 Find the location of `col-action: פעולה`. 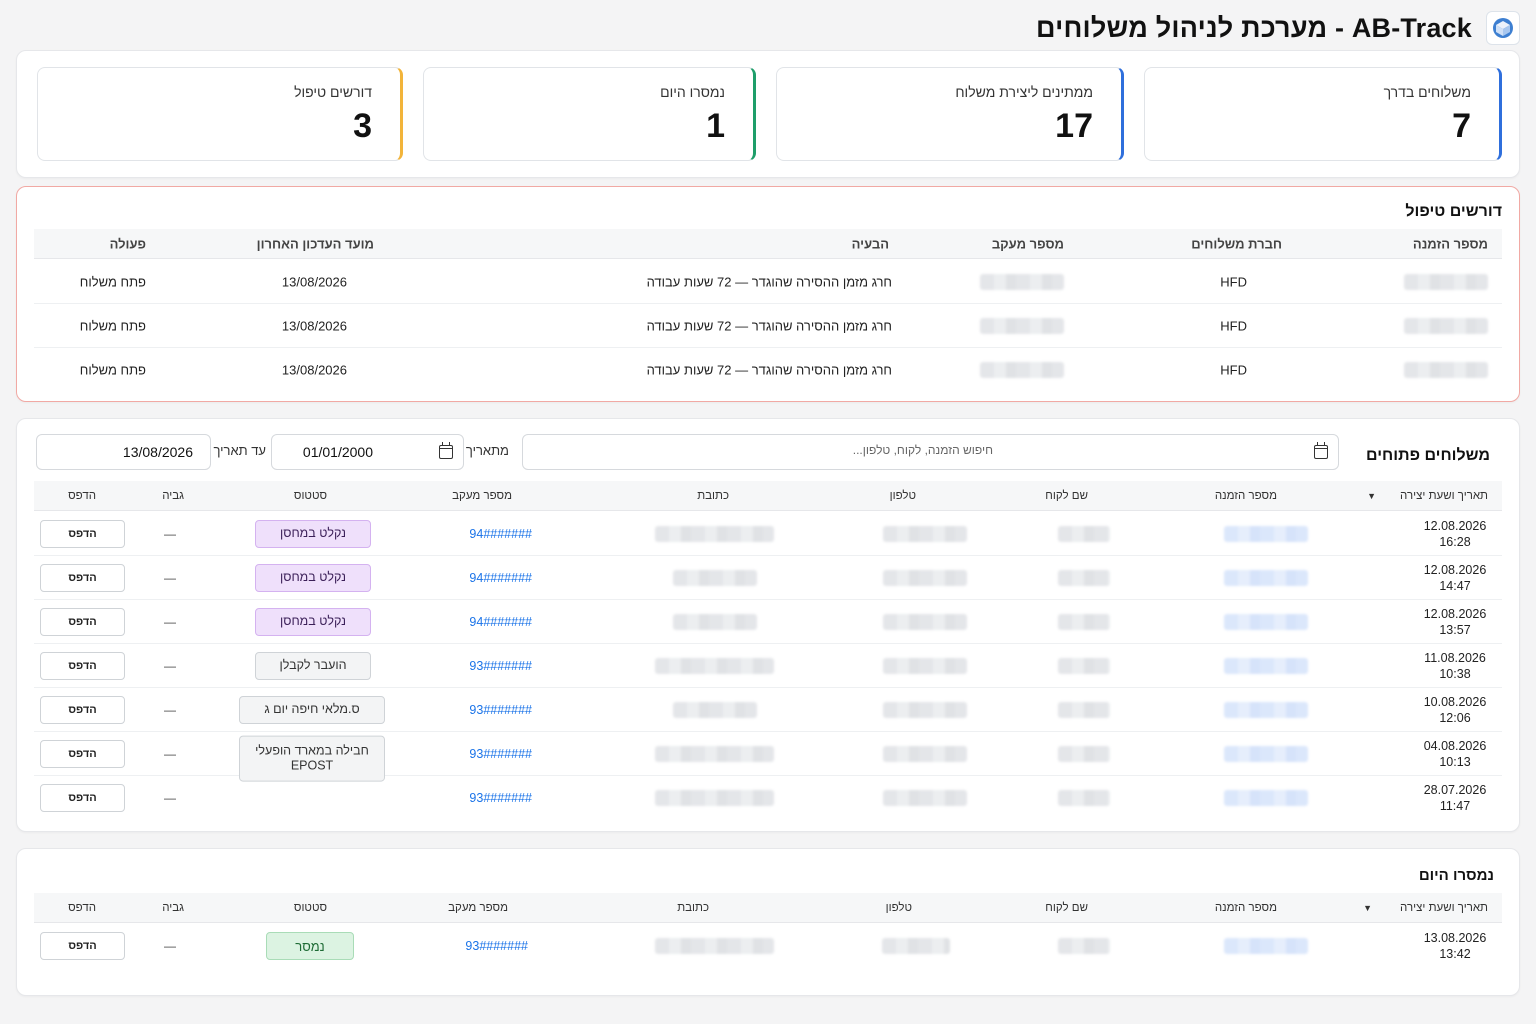

col-action: פעולה is located at coordinates (127, 243).